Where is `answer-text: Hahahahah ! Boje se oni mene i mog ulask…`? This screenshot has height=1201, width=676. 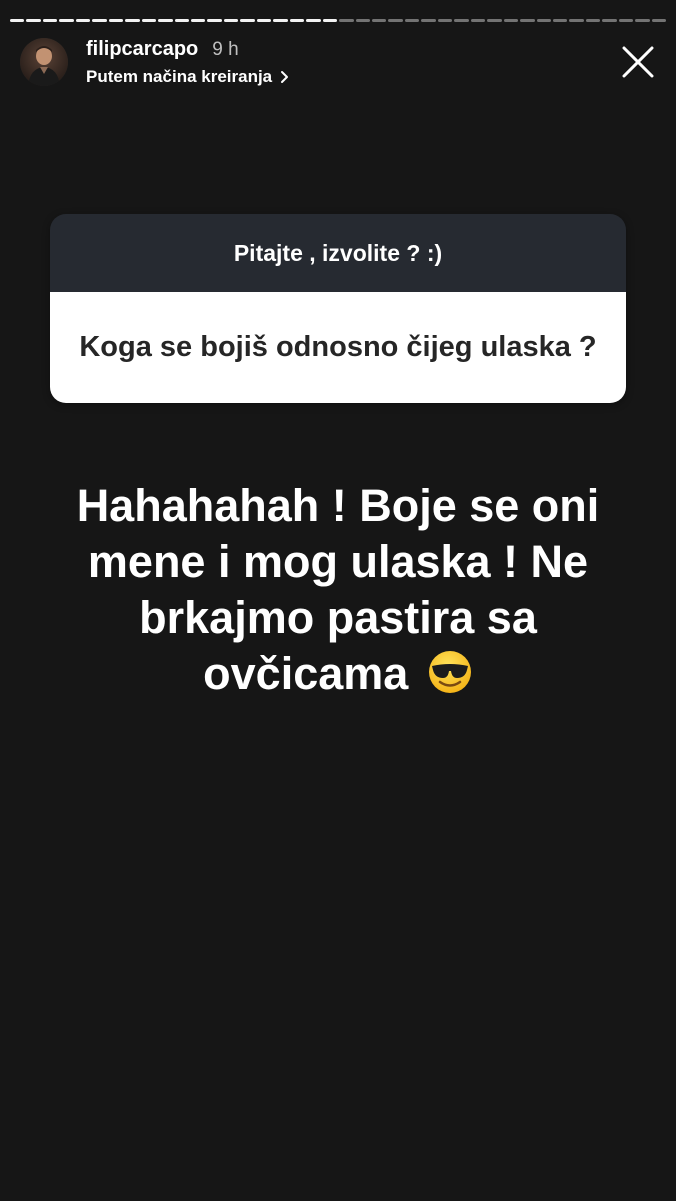 answer-text: Hahahahah ! Boje se oni mene i mog ulask… is located at coordinates (338, 589).